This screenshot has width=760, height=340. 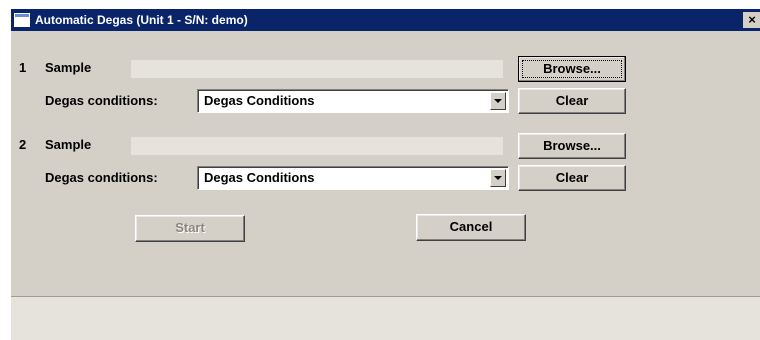 I want to click on sample-1-clear-label: Clear, so click(x=572, y=100).